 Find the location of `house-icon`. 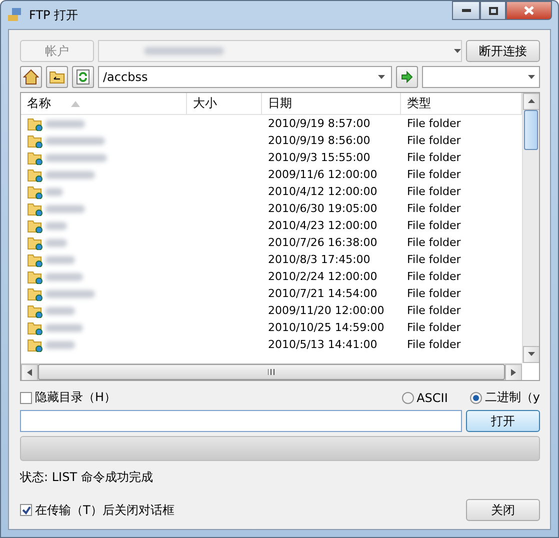

house-icon is located at coordinates (31, 77).